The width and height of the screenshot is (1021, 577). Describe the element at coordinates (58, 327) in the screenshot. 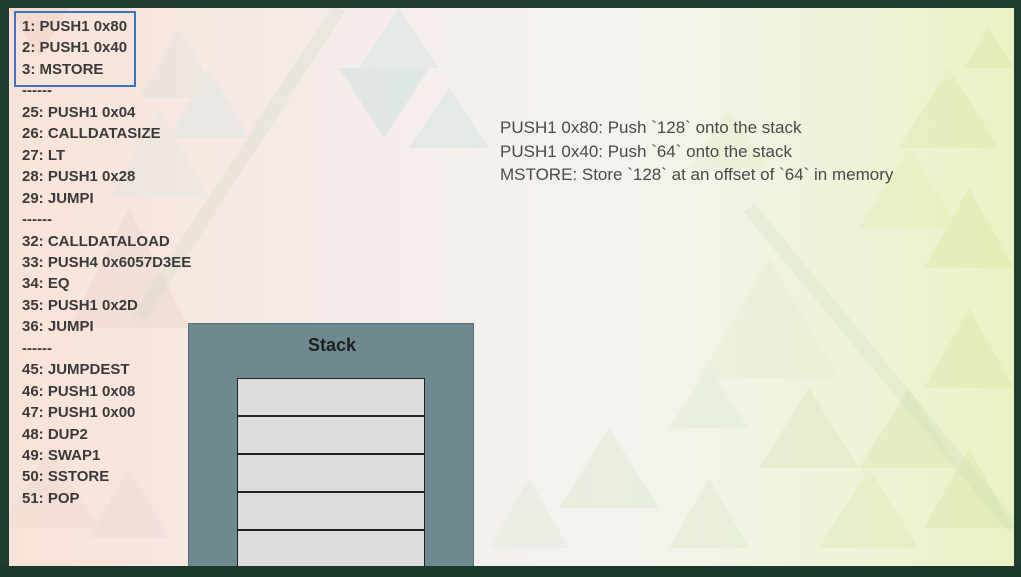

I see `opcode-line: 36: JUMPI` at that location.